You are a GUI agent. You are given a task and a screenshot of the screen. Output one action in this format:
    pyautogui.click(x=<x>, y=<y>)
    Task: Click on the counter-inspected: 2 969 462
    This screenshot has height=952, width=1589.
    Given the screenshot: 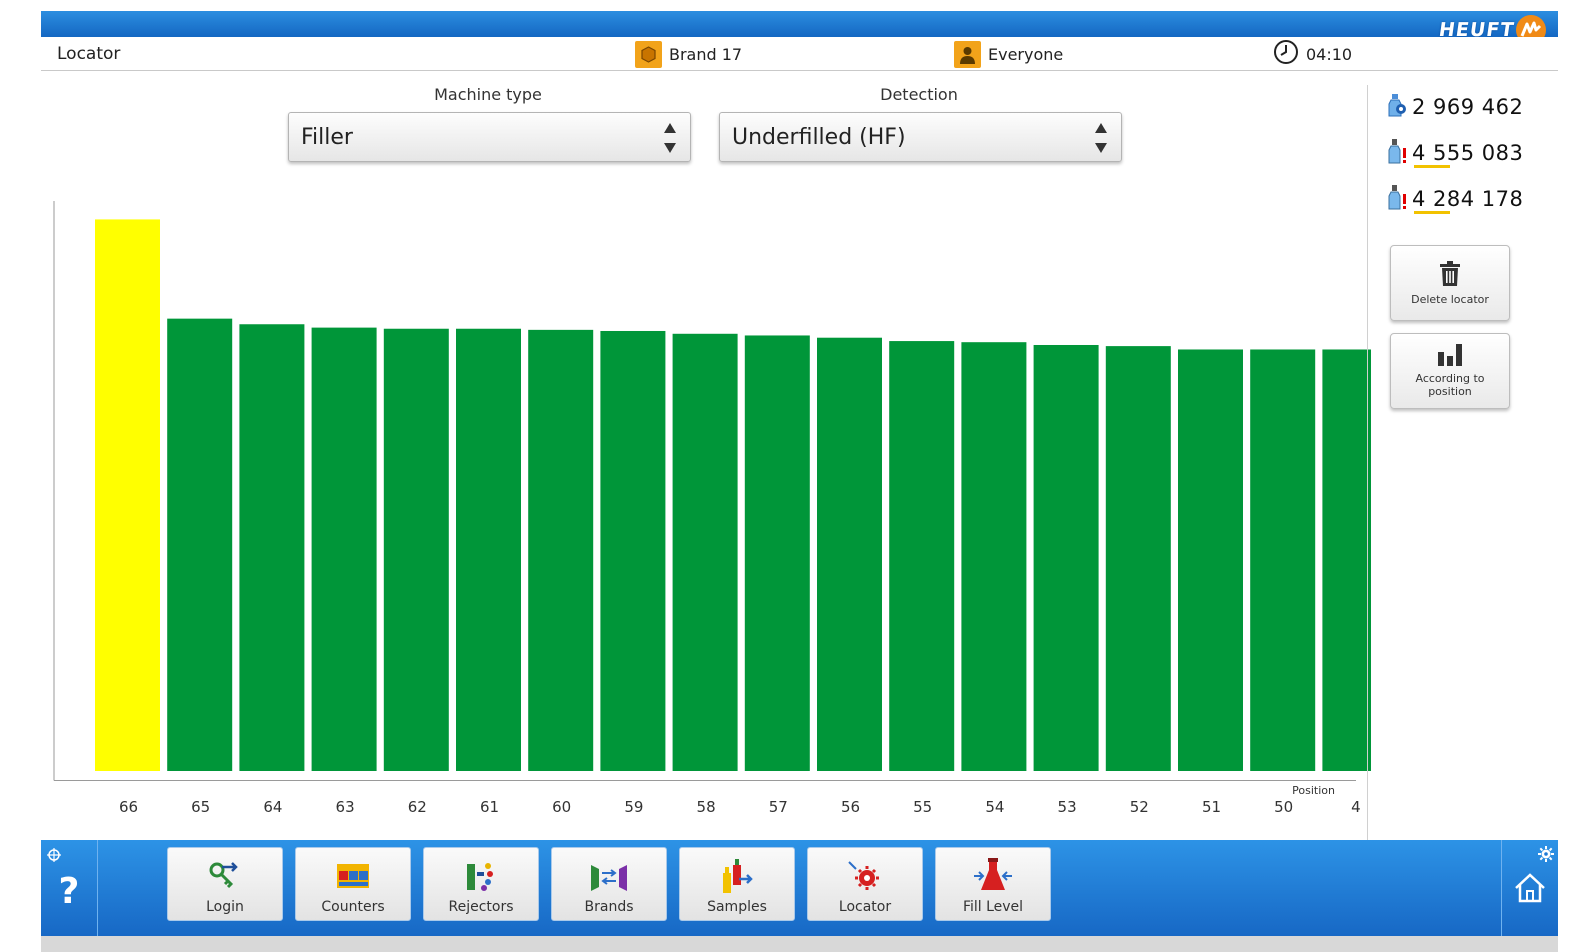 What is the action you would take?
    pyautogui.click(x=1455, y=107)
    